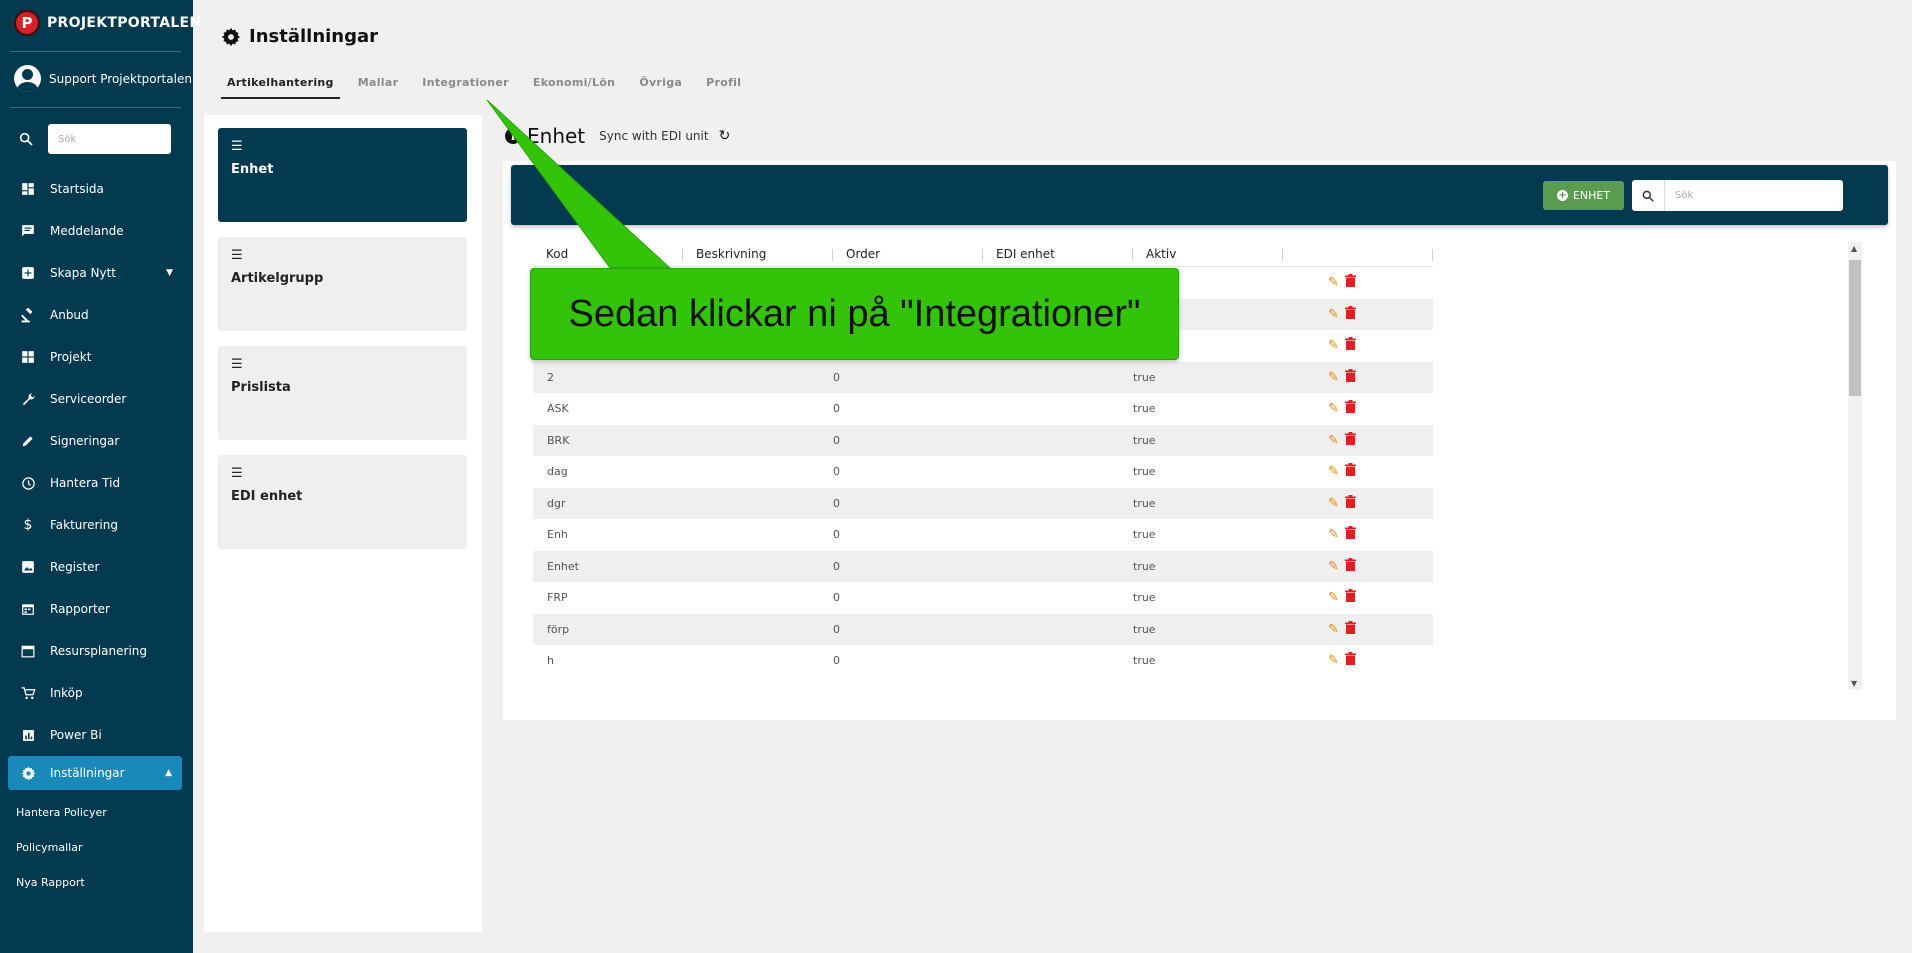  Describe the element at coordinates (378, 84) in the screenshot. I see `tab-mallar: Mallar` at that location.